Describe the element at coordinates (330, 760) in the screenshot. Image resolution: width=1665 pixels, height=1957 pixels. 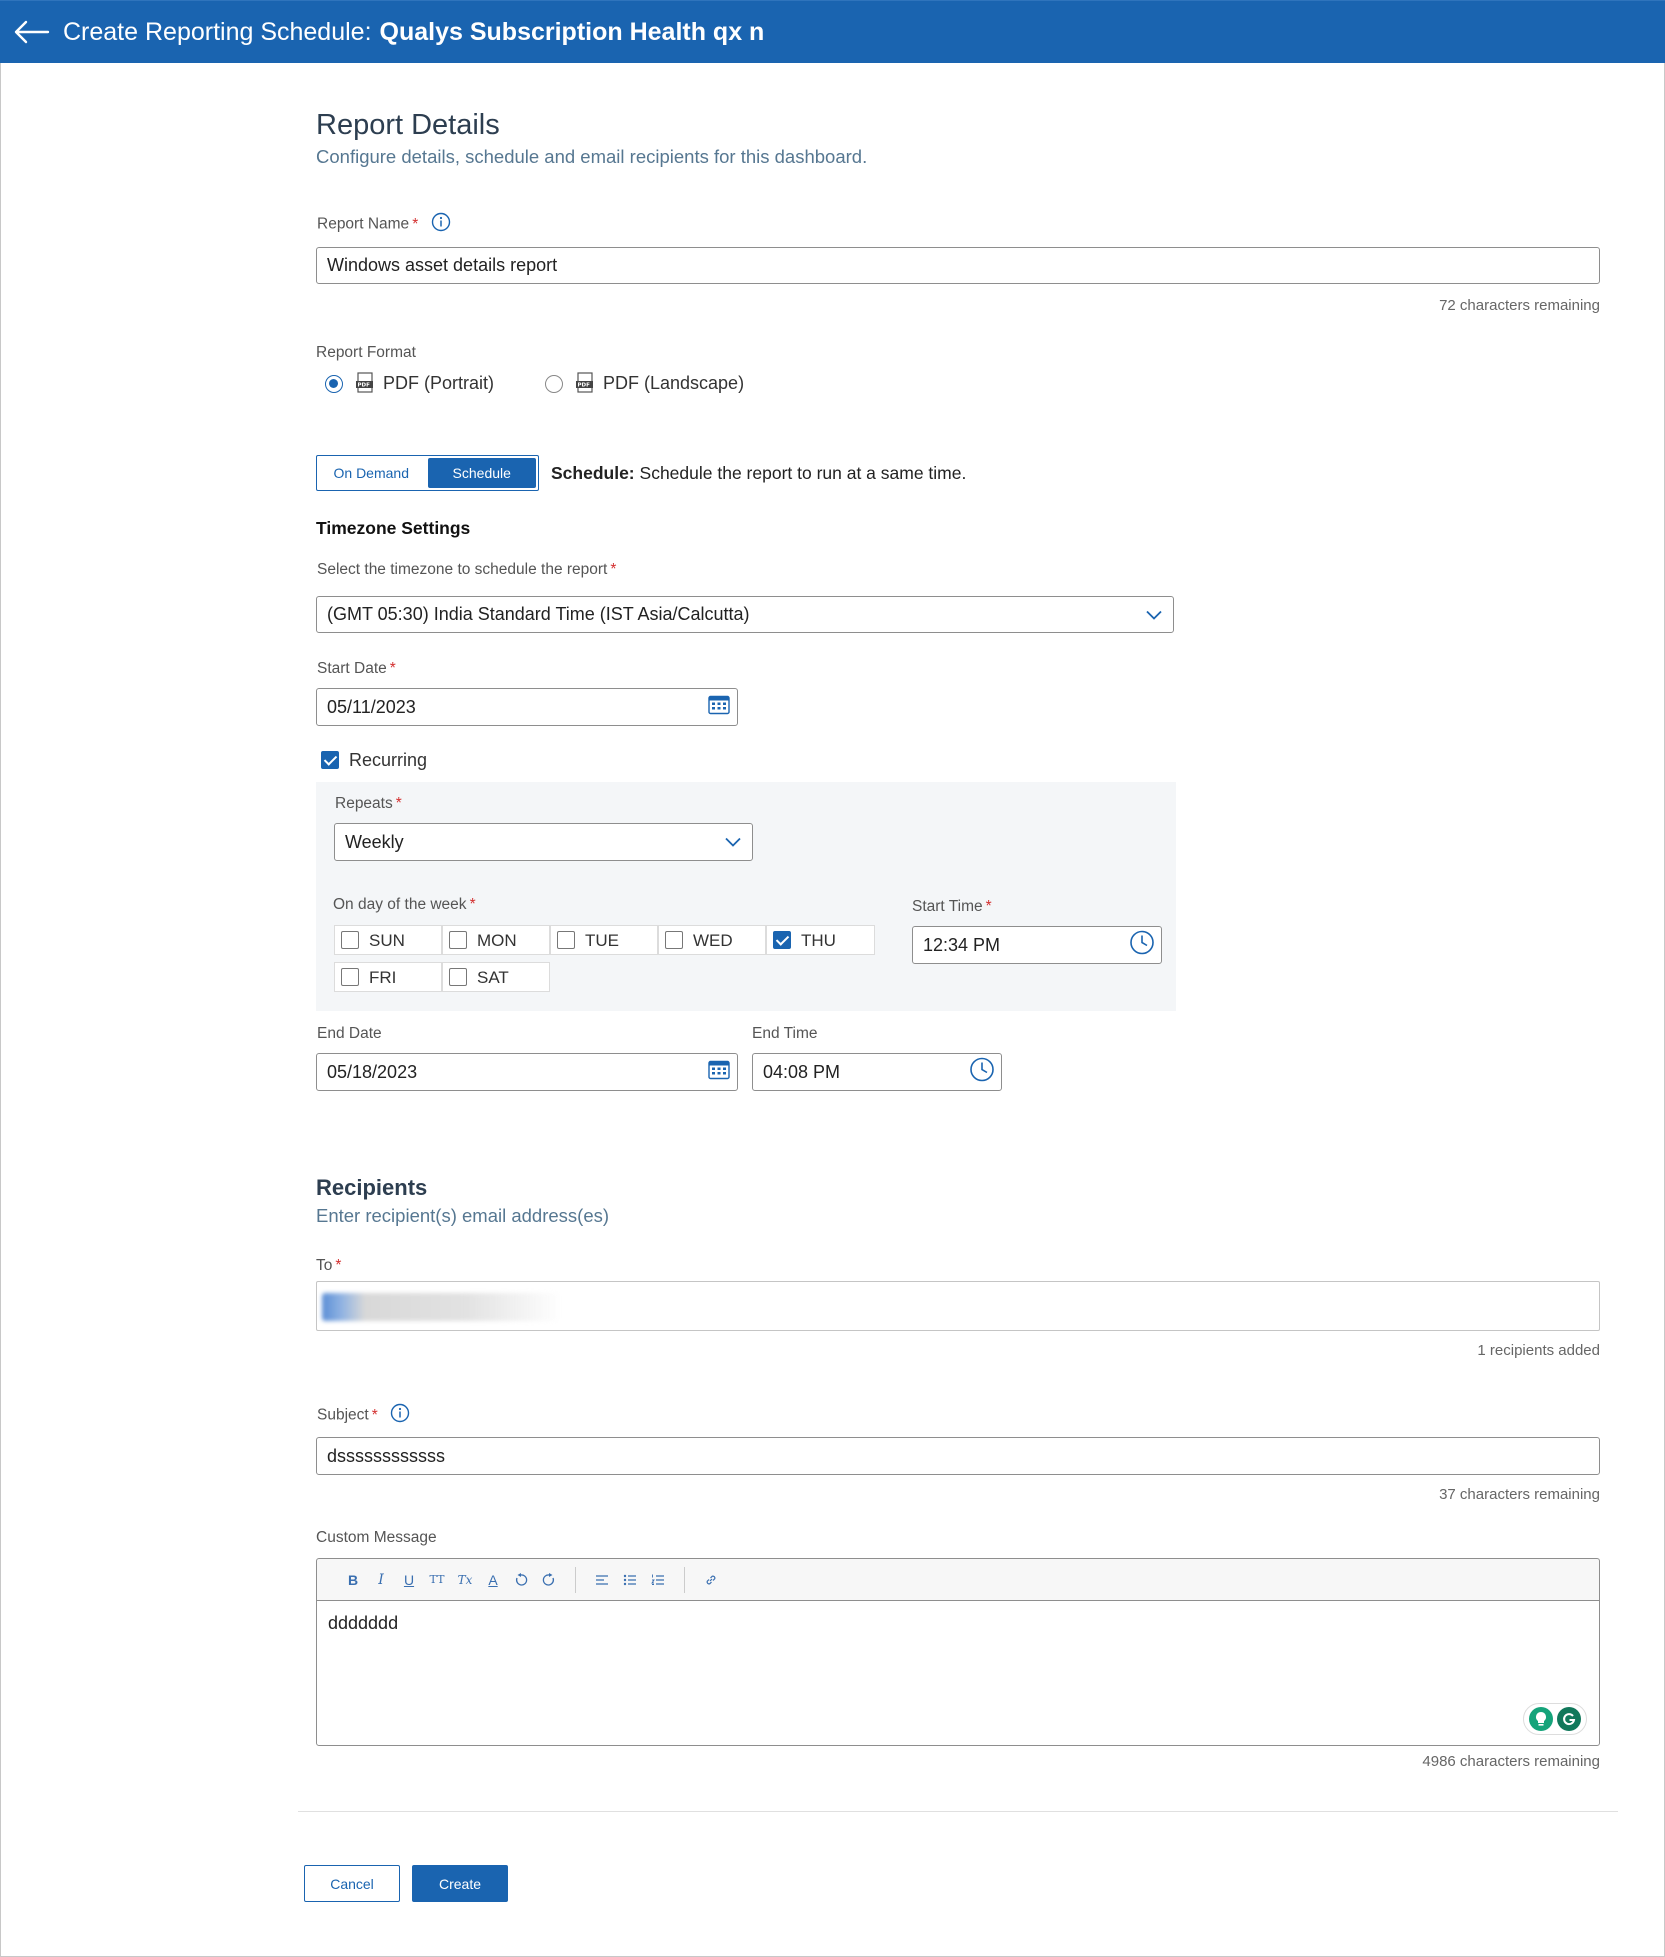
I see `recurring-checkbox` at that location.